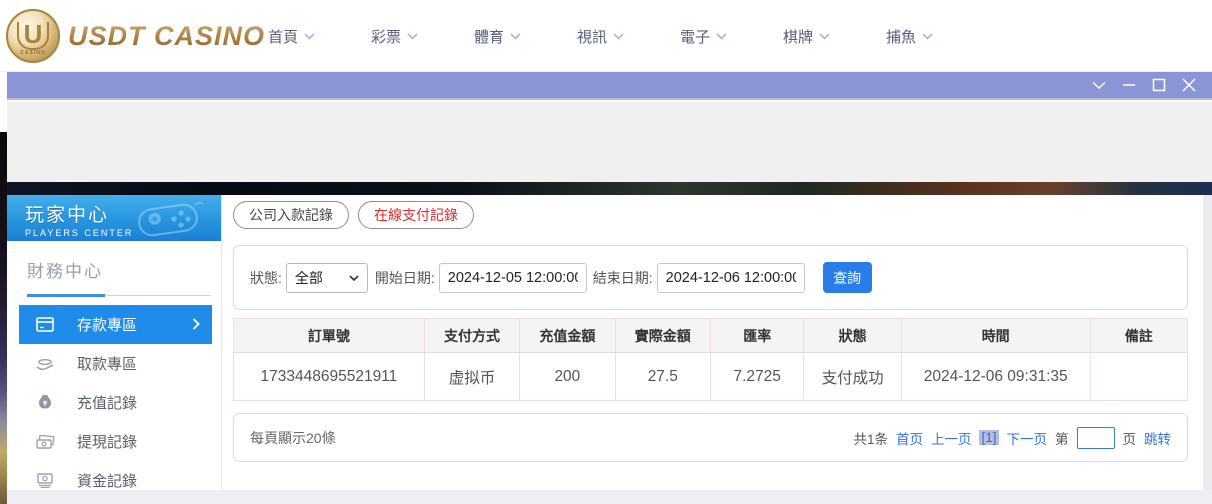  I want to click on funds-record-icon, so click(45, 481).